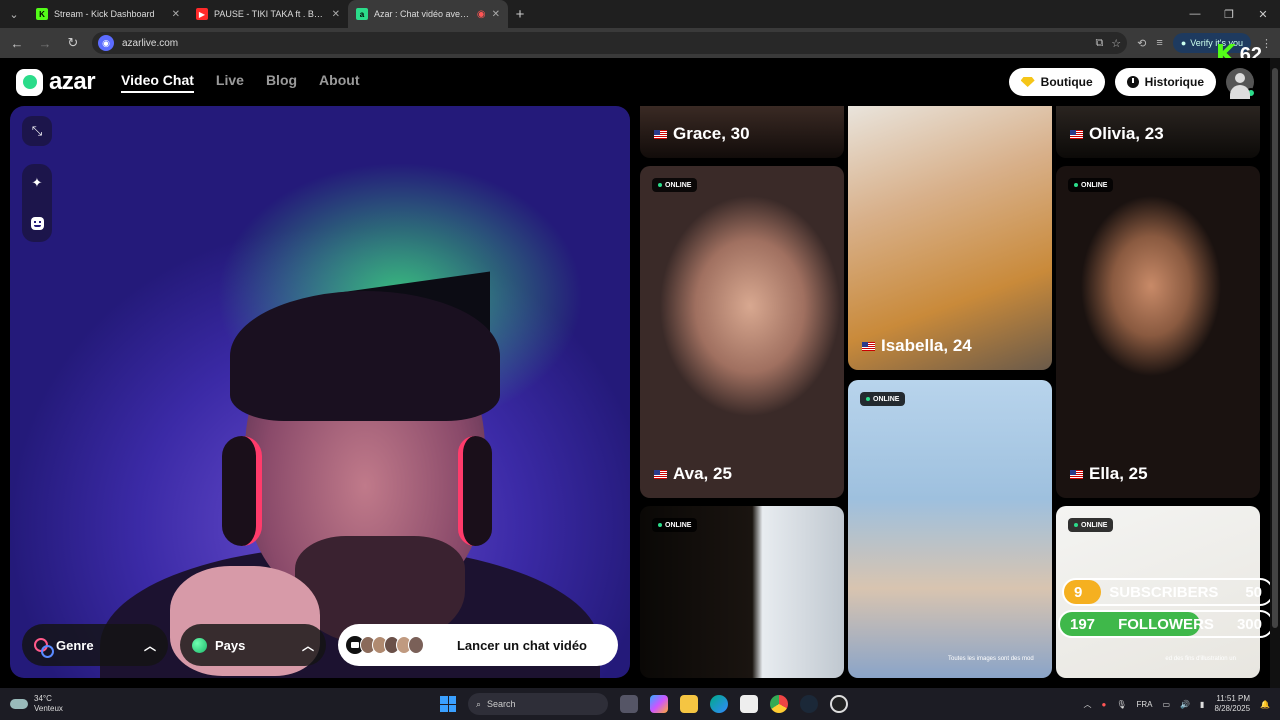 Image resolution: width=1280 pixels, height=720 pixels. I want to click on face-filter-button, so click(37, 223).